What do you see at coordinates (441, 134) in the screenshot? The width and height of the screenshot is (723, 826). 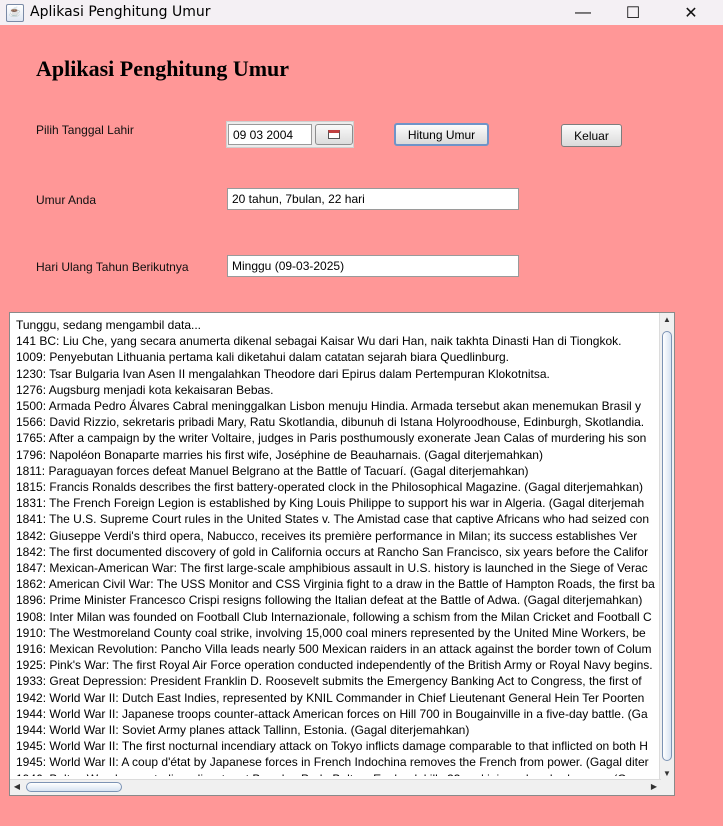 I see `calculate-age-button: Hitung Umur` at bounding box center [441, 134].